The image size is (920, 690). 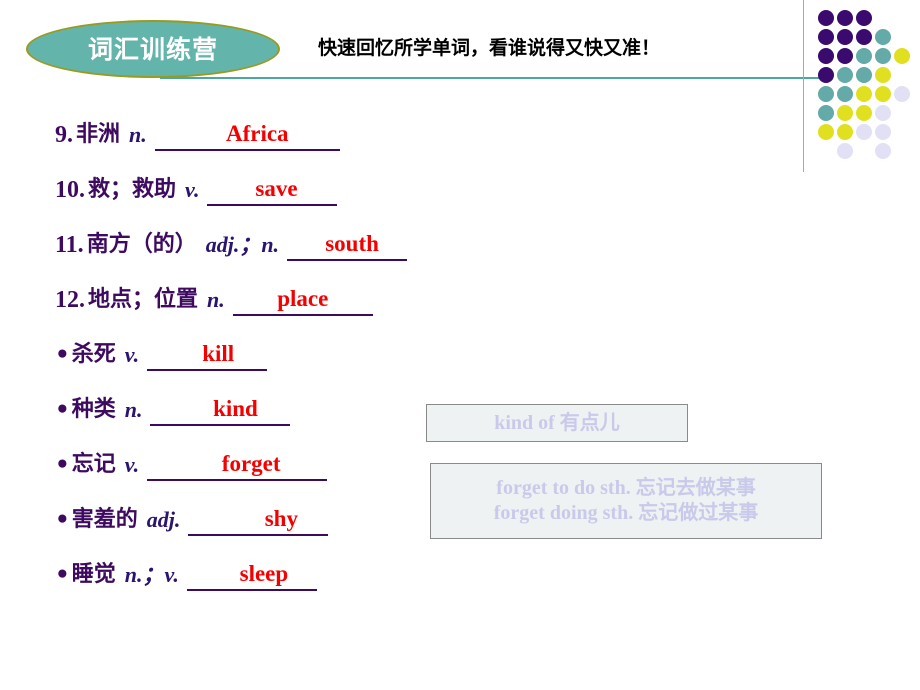 I want to click on vocabulary-chinese-term: 睡觉, so click(x=93, y=574).